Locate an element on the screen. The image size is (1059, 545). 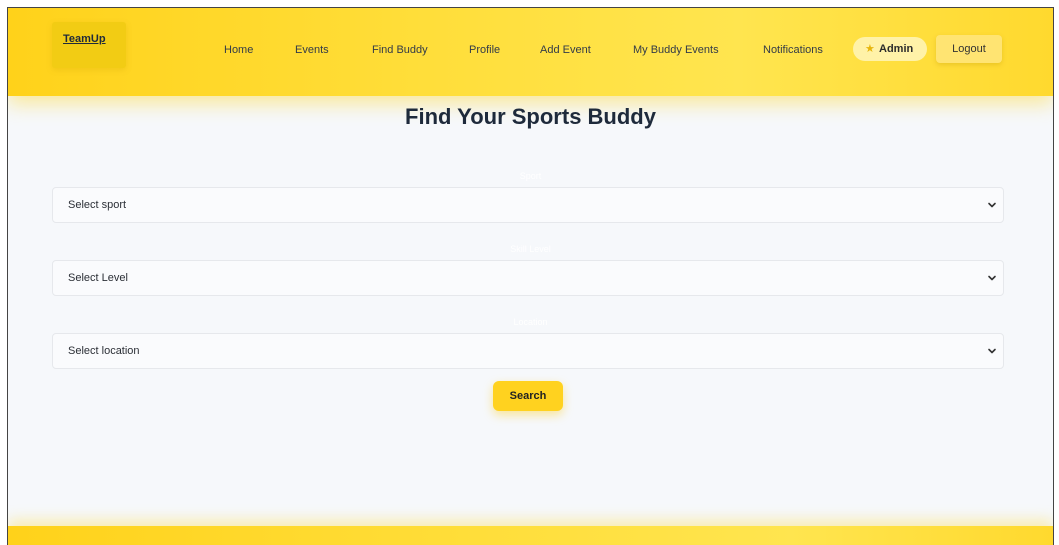
page-title: Find Your Sports Buddy is located at coordinates (530, 116).